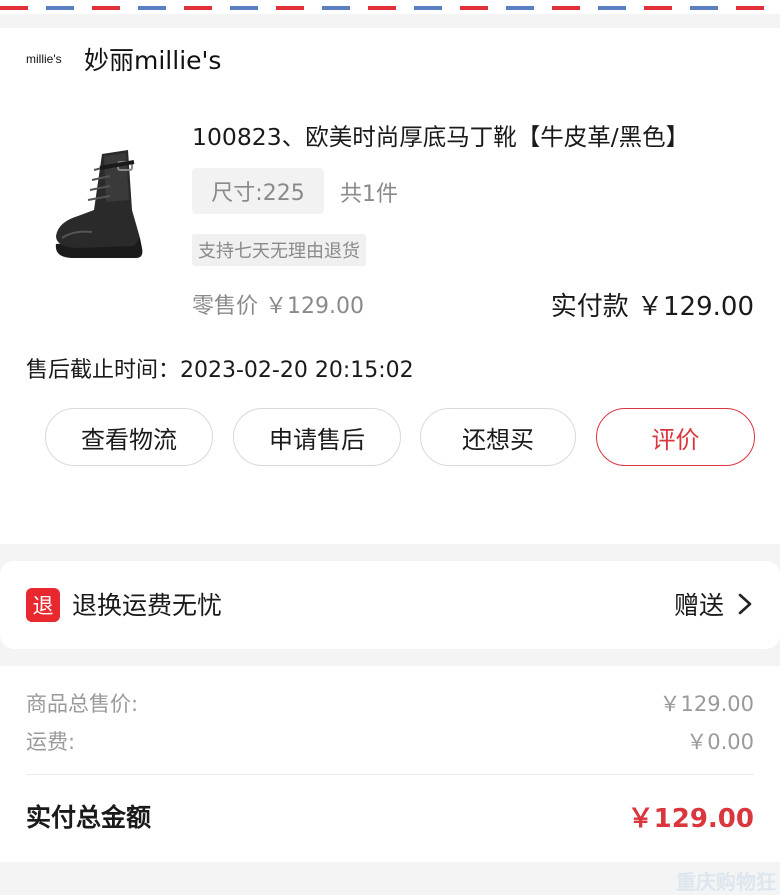  What do you see at coordinates (675, 437) in the screenshot?
I see `review-button: 评价` at bounding box center [675, 437].